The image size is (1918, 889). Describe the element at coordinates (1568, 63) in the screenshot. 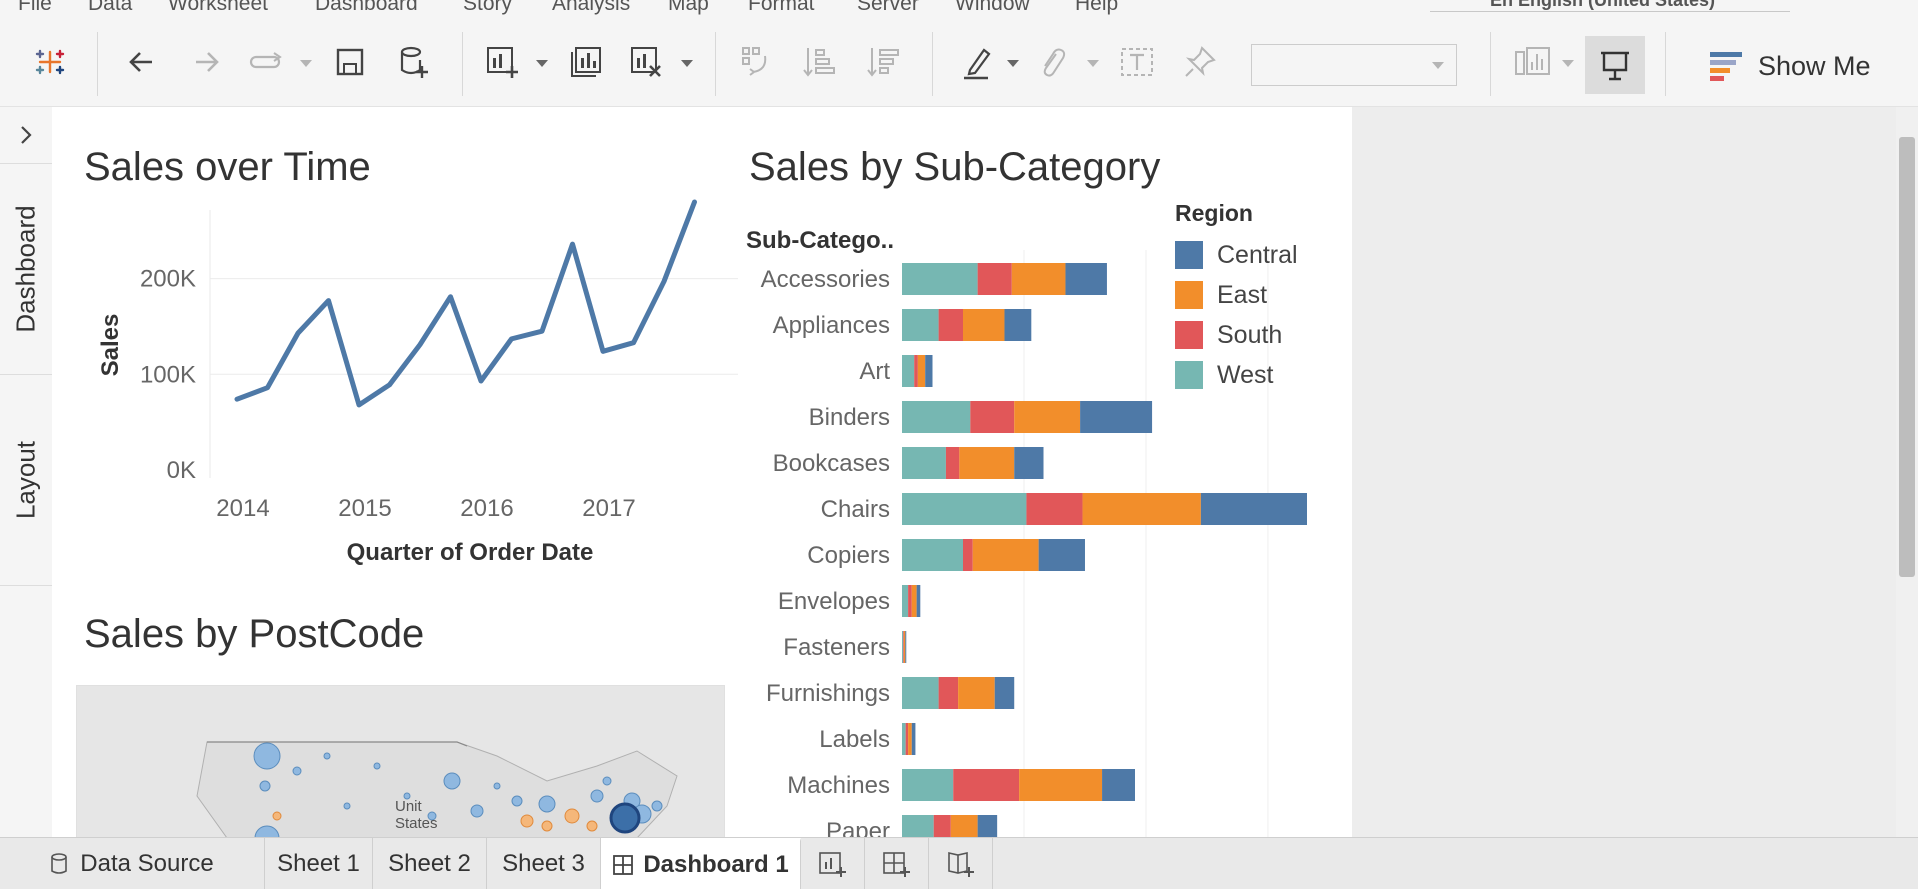

I see `show-cards-dropdown-icon` at that location.